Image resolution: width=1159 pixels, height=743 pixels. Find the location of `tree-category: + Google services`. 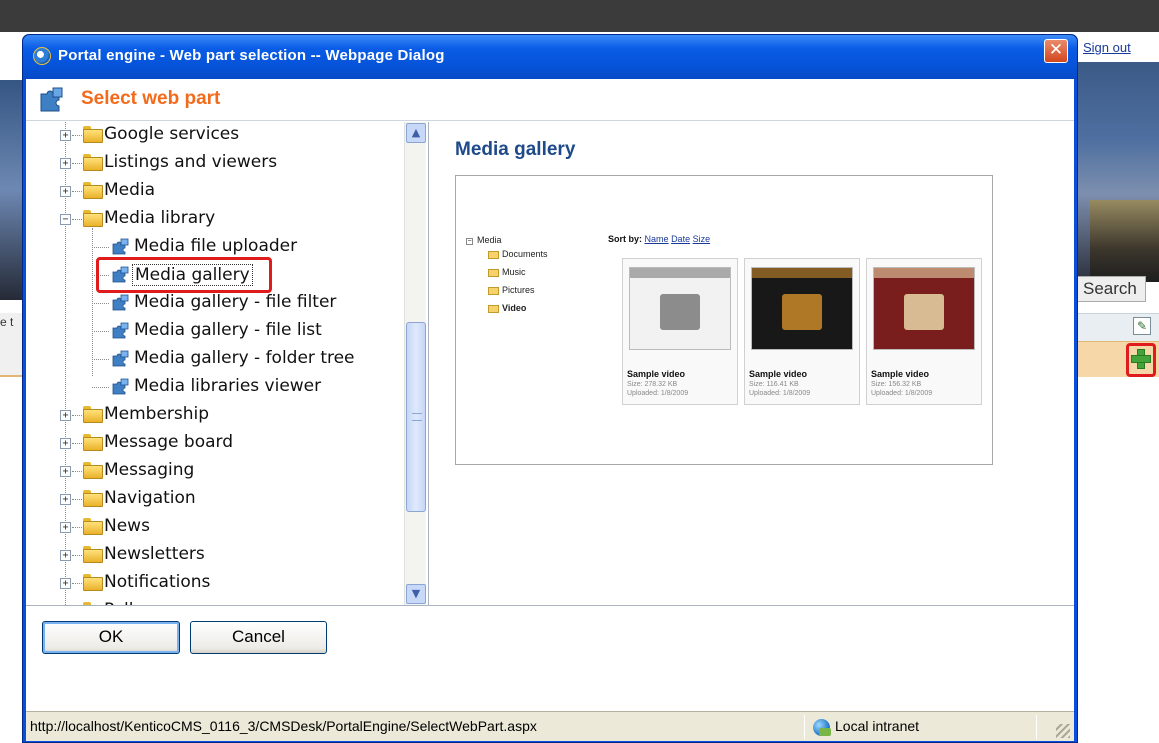

tree-category: + Google services is located at coordinates (214, 135).